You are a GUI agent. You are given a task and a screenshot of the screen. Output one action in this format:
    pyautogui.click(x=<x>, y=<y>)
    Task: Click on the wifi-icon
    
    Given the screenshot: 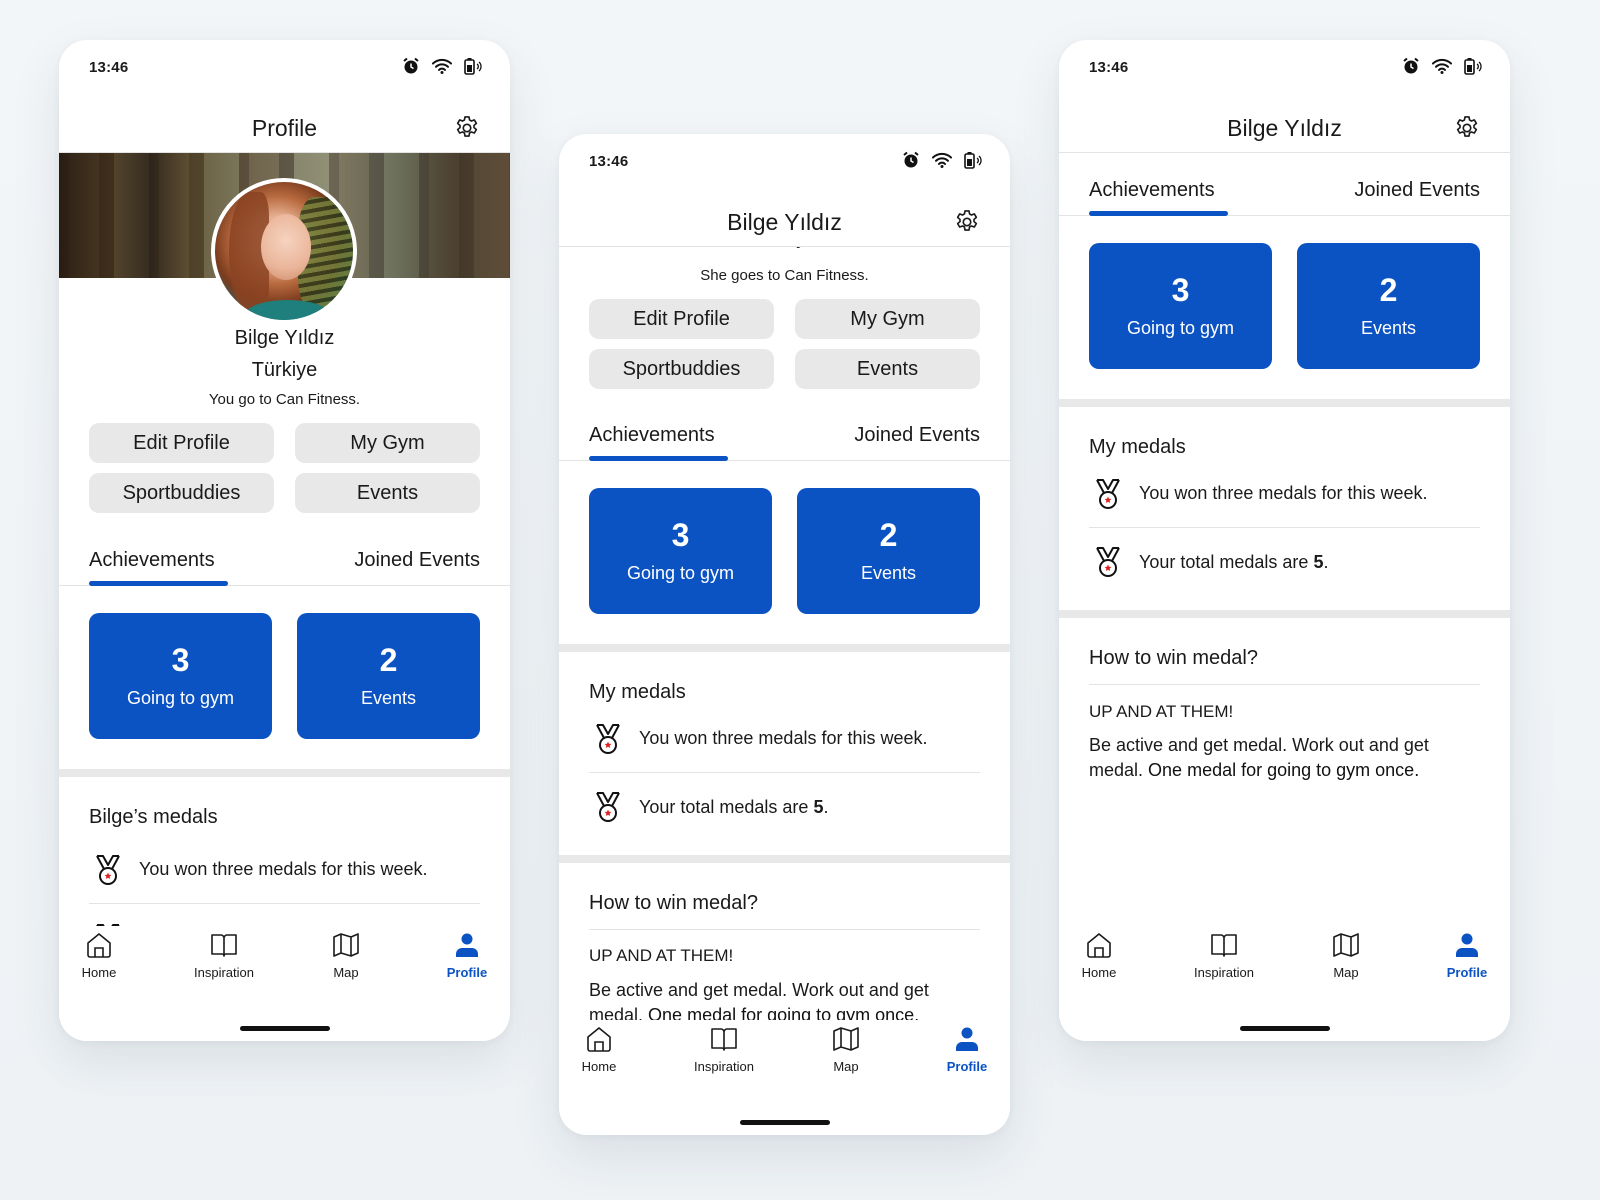 What is the action you would take?
    pyautogui.click(x=442, y=66)
    